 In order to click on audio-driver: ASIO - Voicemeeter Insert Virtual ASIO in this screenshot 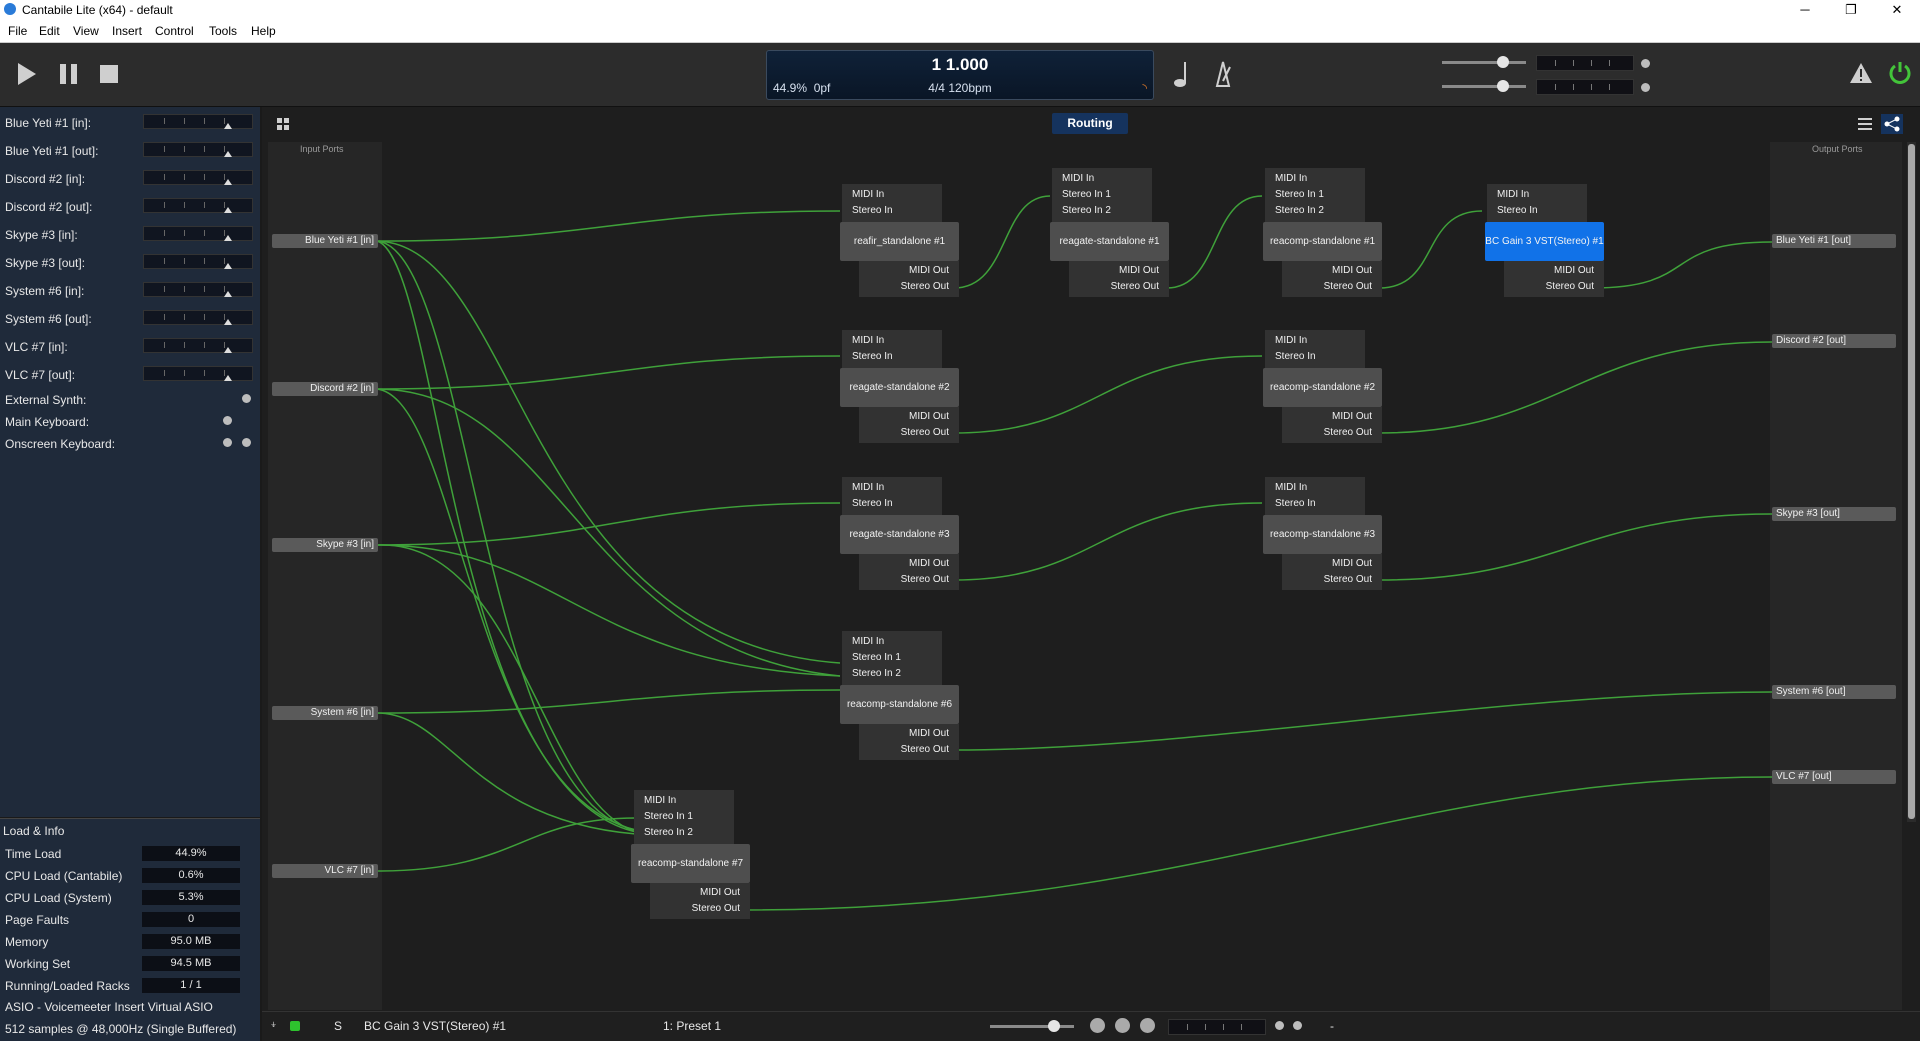, I will do `click(109, 1007)`.